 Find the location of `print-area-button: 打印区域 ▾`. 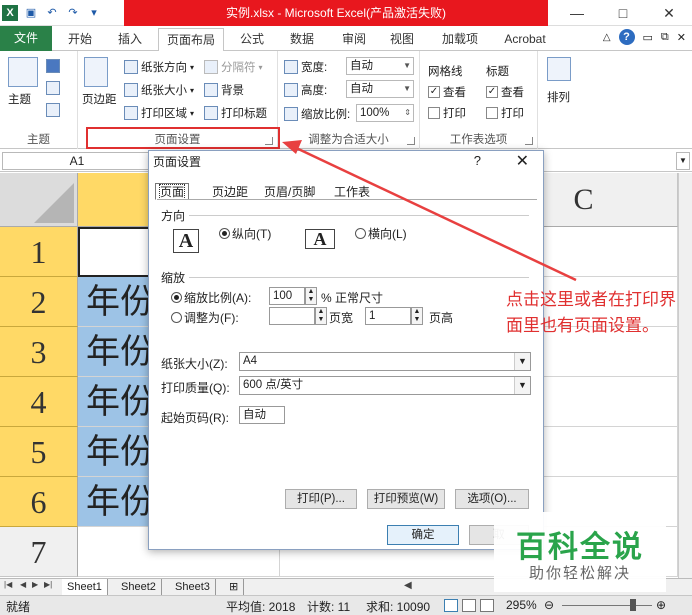

print-area-button: 打印区域 ▾ is located at coordinates (159, 113).